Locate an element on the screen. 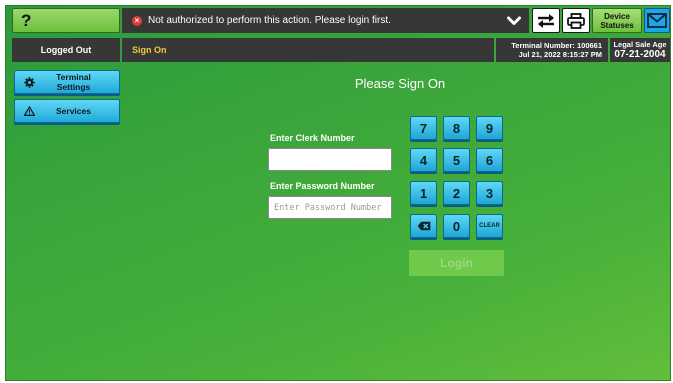 The image size is (673, 383). sidebar-item-services: Services is located at coordinates (67, 111).